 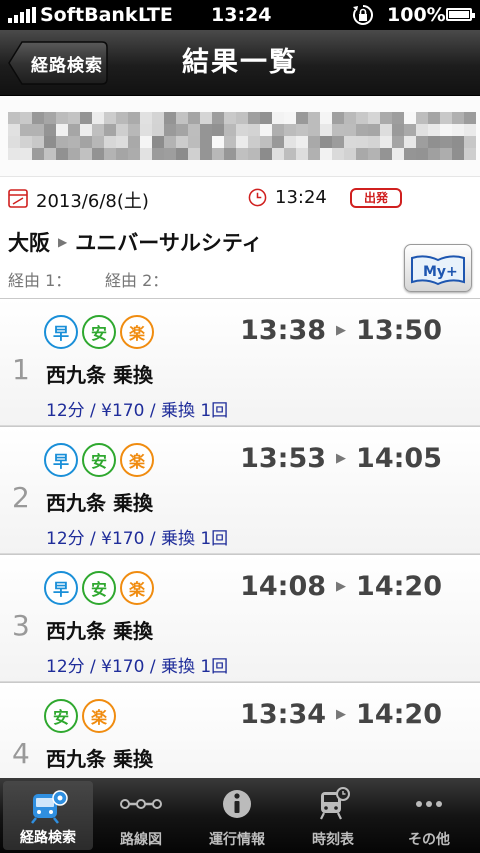 I want to click on tab-timetable: 時刻表, so click(x=333, y=815).